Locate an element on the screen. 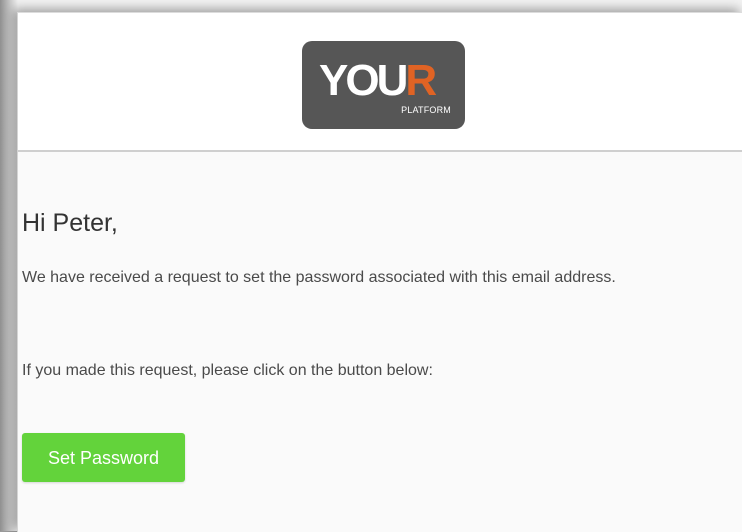 This screenshot has height=532, width=742. set-password-button: Set Password is located at coordinates (103, 457).